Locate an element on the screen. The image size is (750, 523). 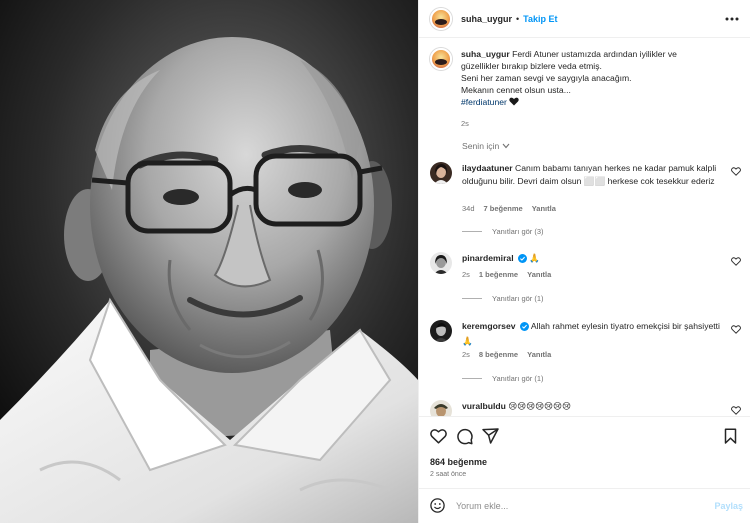
comment-content: 😢😢😢😢😢😢😢 is located at coordinates (540, 406).